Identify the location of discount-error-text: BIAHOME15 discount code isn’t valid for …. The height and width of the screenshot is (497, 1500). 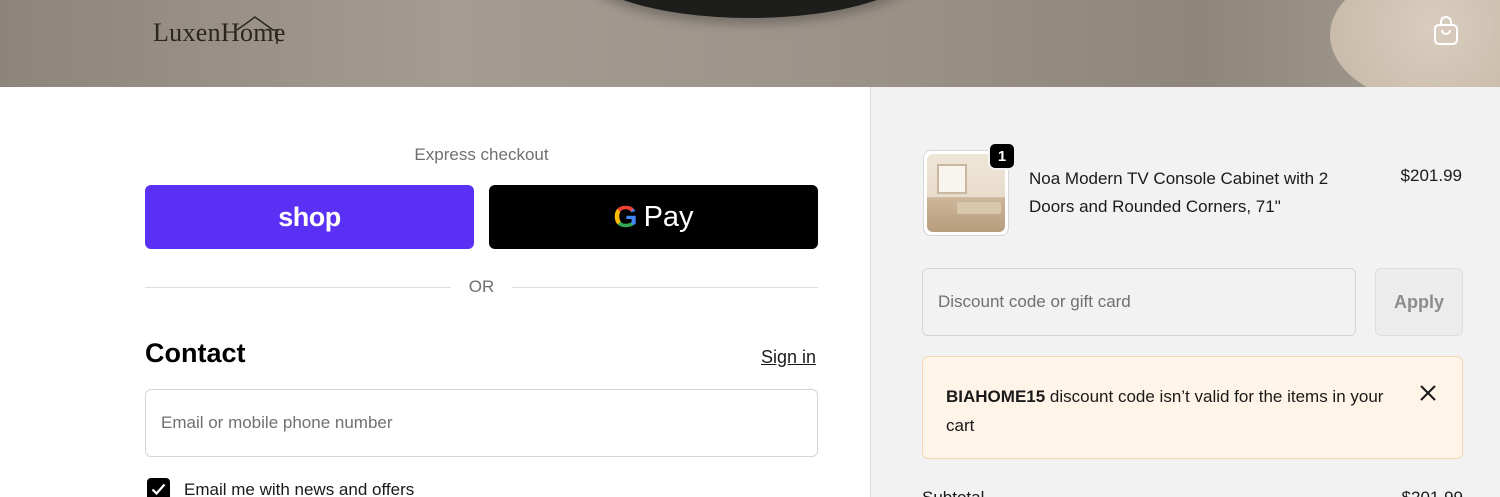
(1166, 411).